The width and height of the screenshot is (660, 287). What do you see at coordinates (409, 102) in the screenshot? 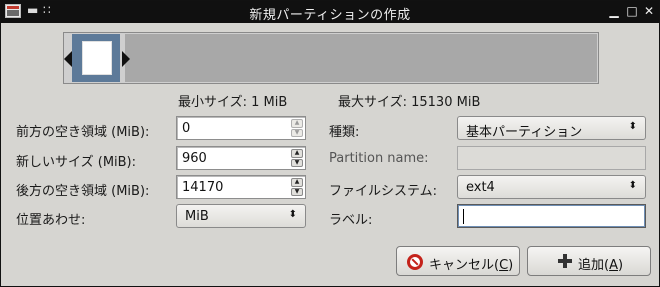
I see `max-size-label: 最大サイズ: 15130 MiB` at bounding box center [409, 102].